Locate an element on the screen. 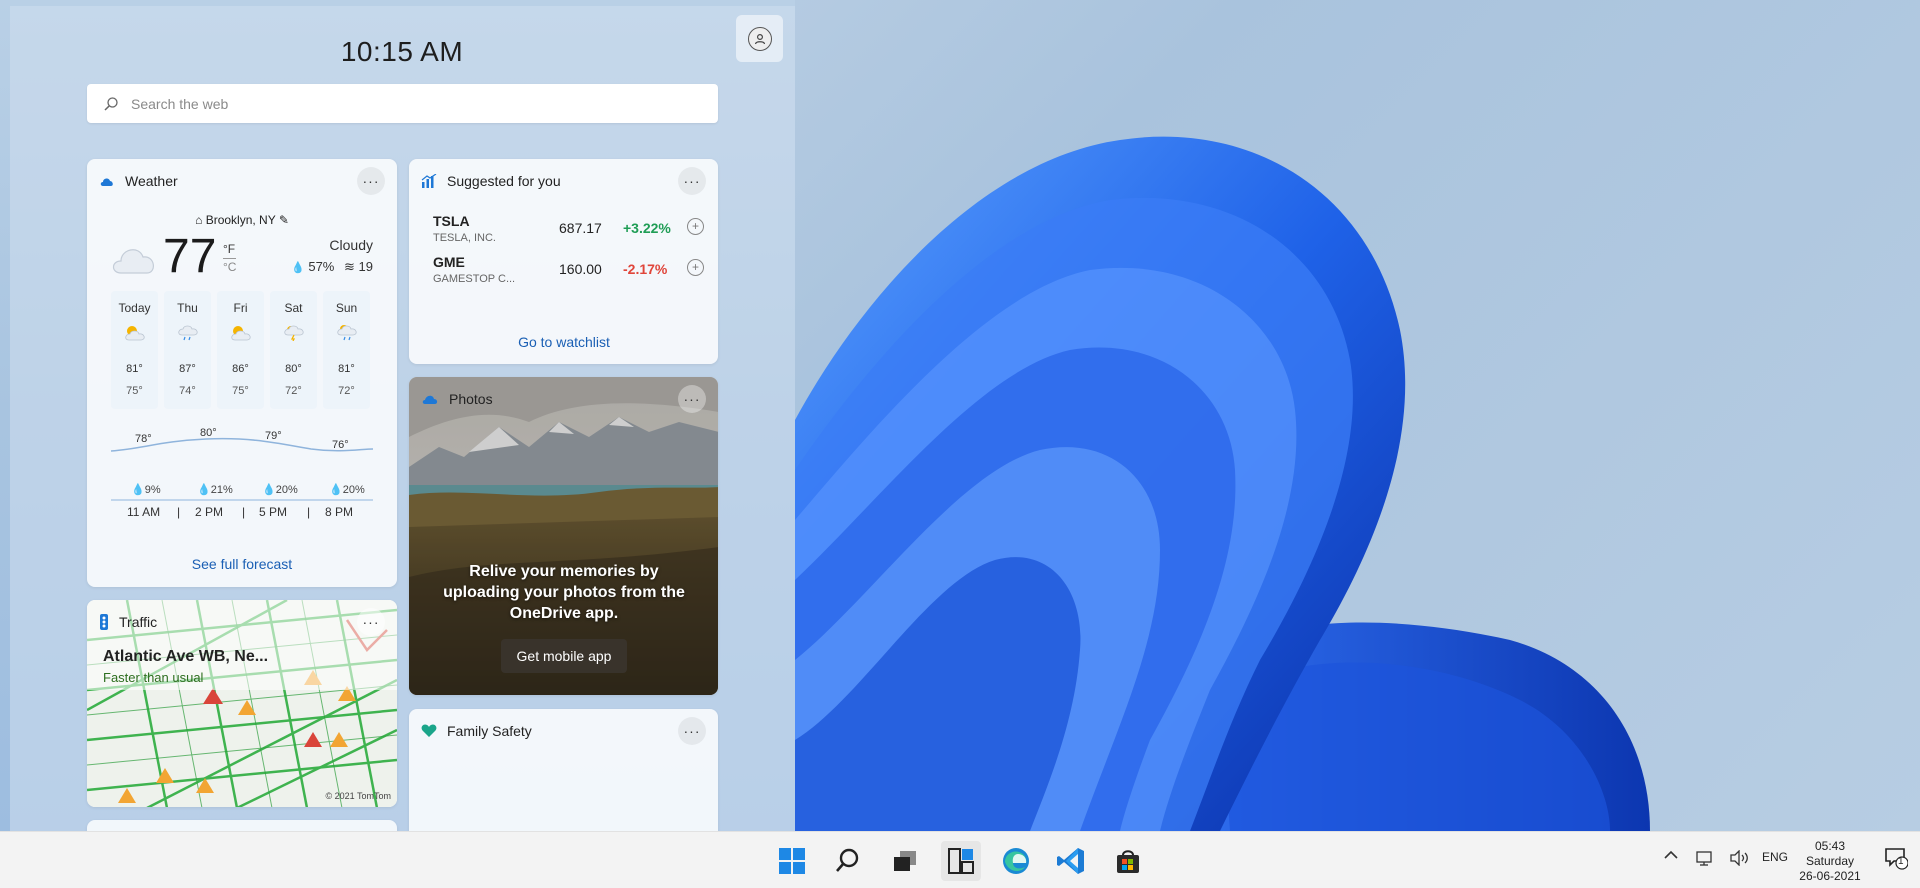  forecast-day: Sun 81° 72° is located at coordinates (346, 350).